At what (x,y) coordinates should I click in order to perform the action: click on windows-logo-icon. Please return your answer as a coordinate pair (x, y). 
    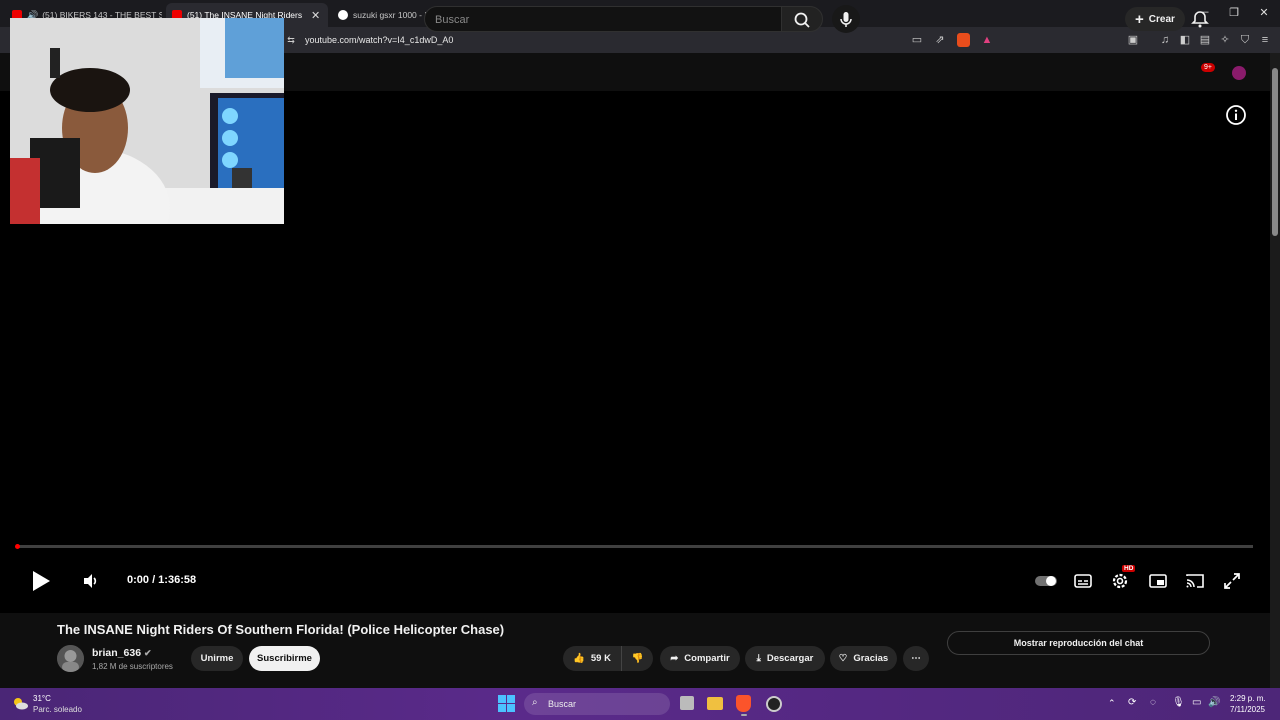
    Looking at the image, I should click on (506, 703).